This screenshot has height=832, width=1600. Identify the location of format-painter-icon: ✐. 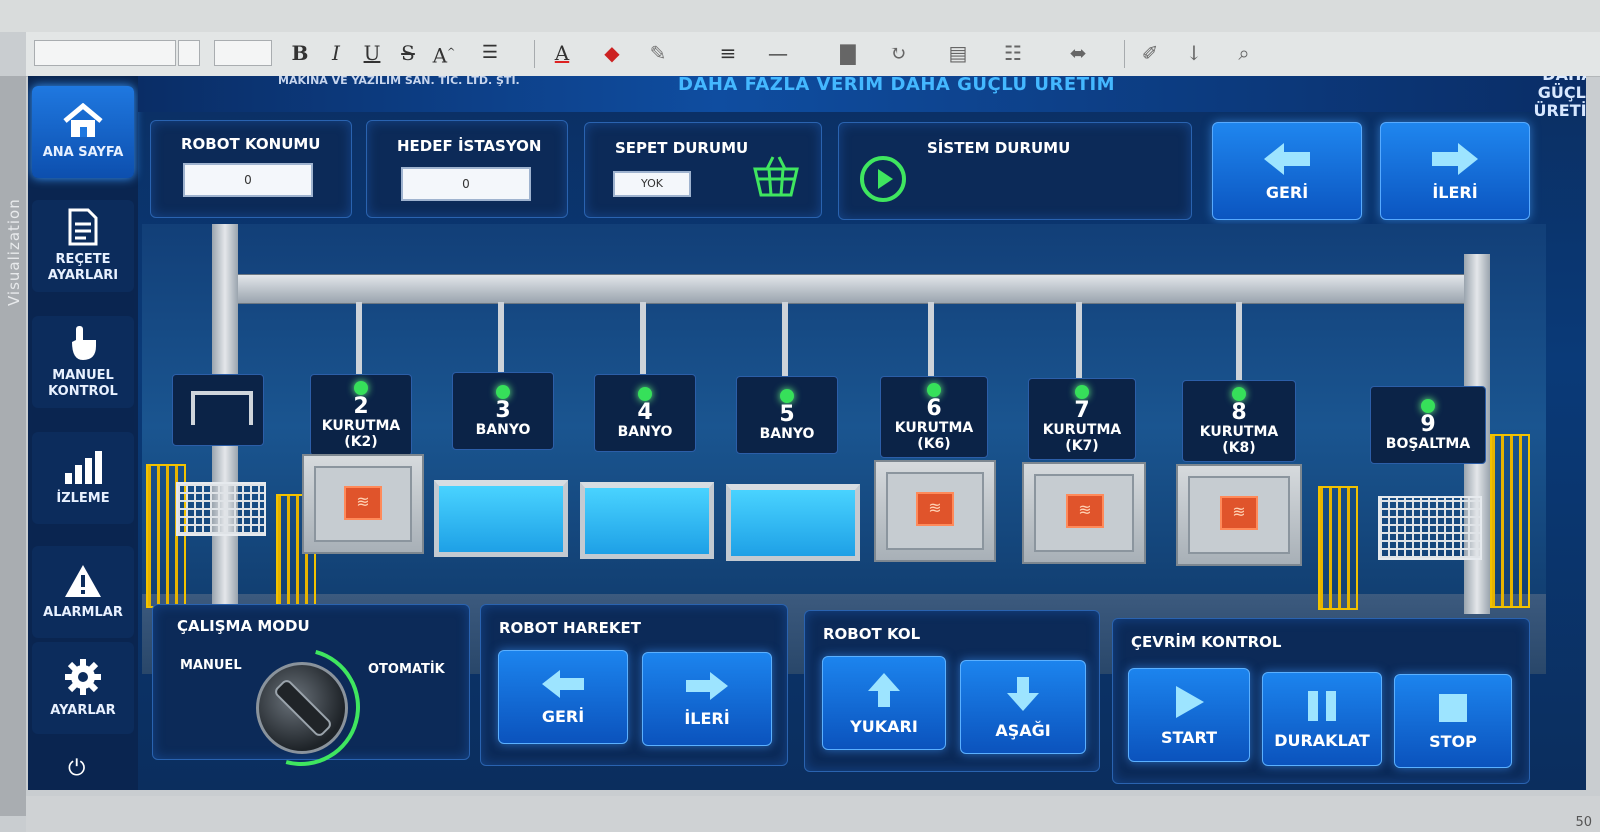
(1150, 53).